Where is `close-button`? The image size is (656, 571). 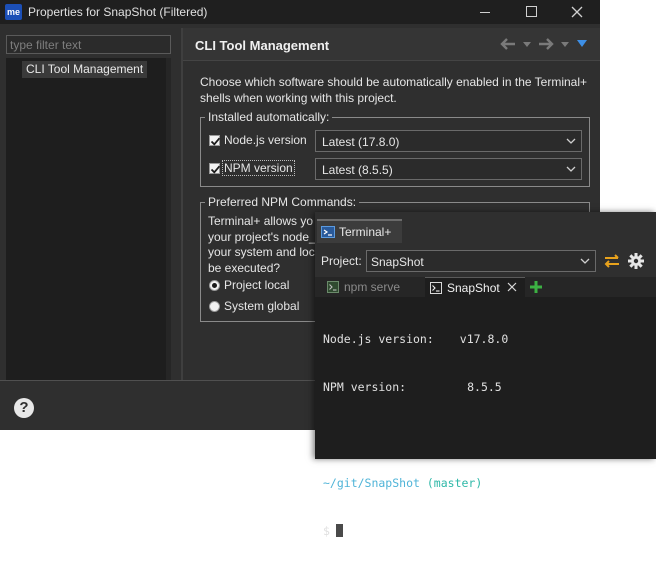
close-button is located at coordinates (577, 12).